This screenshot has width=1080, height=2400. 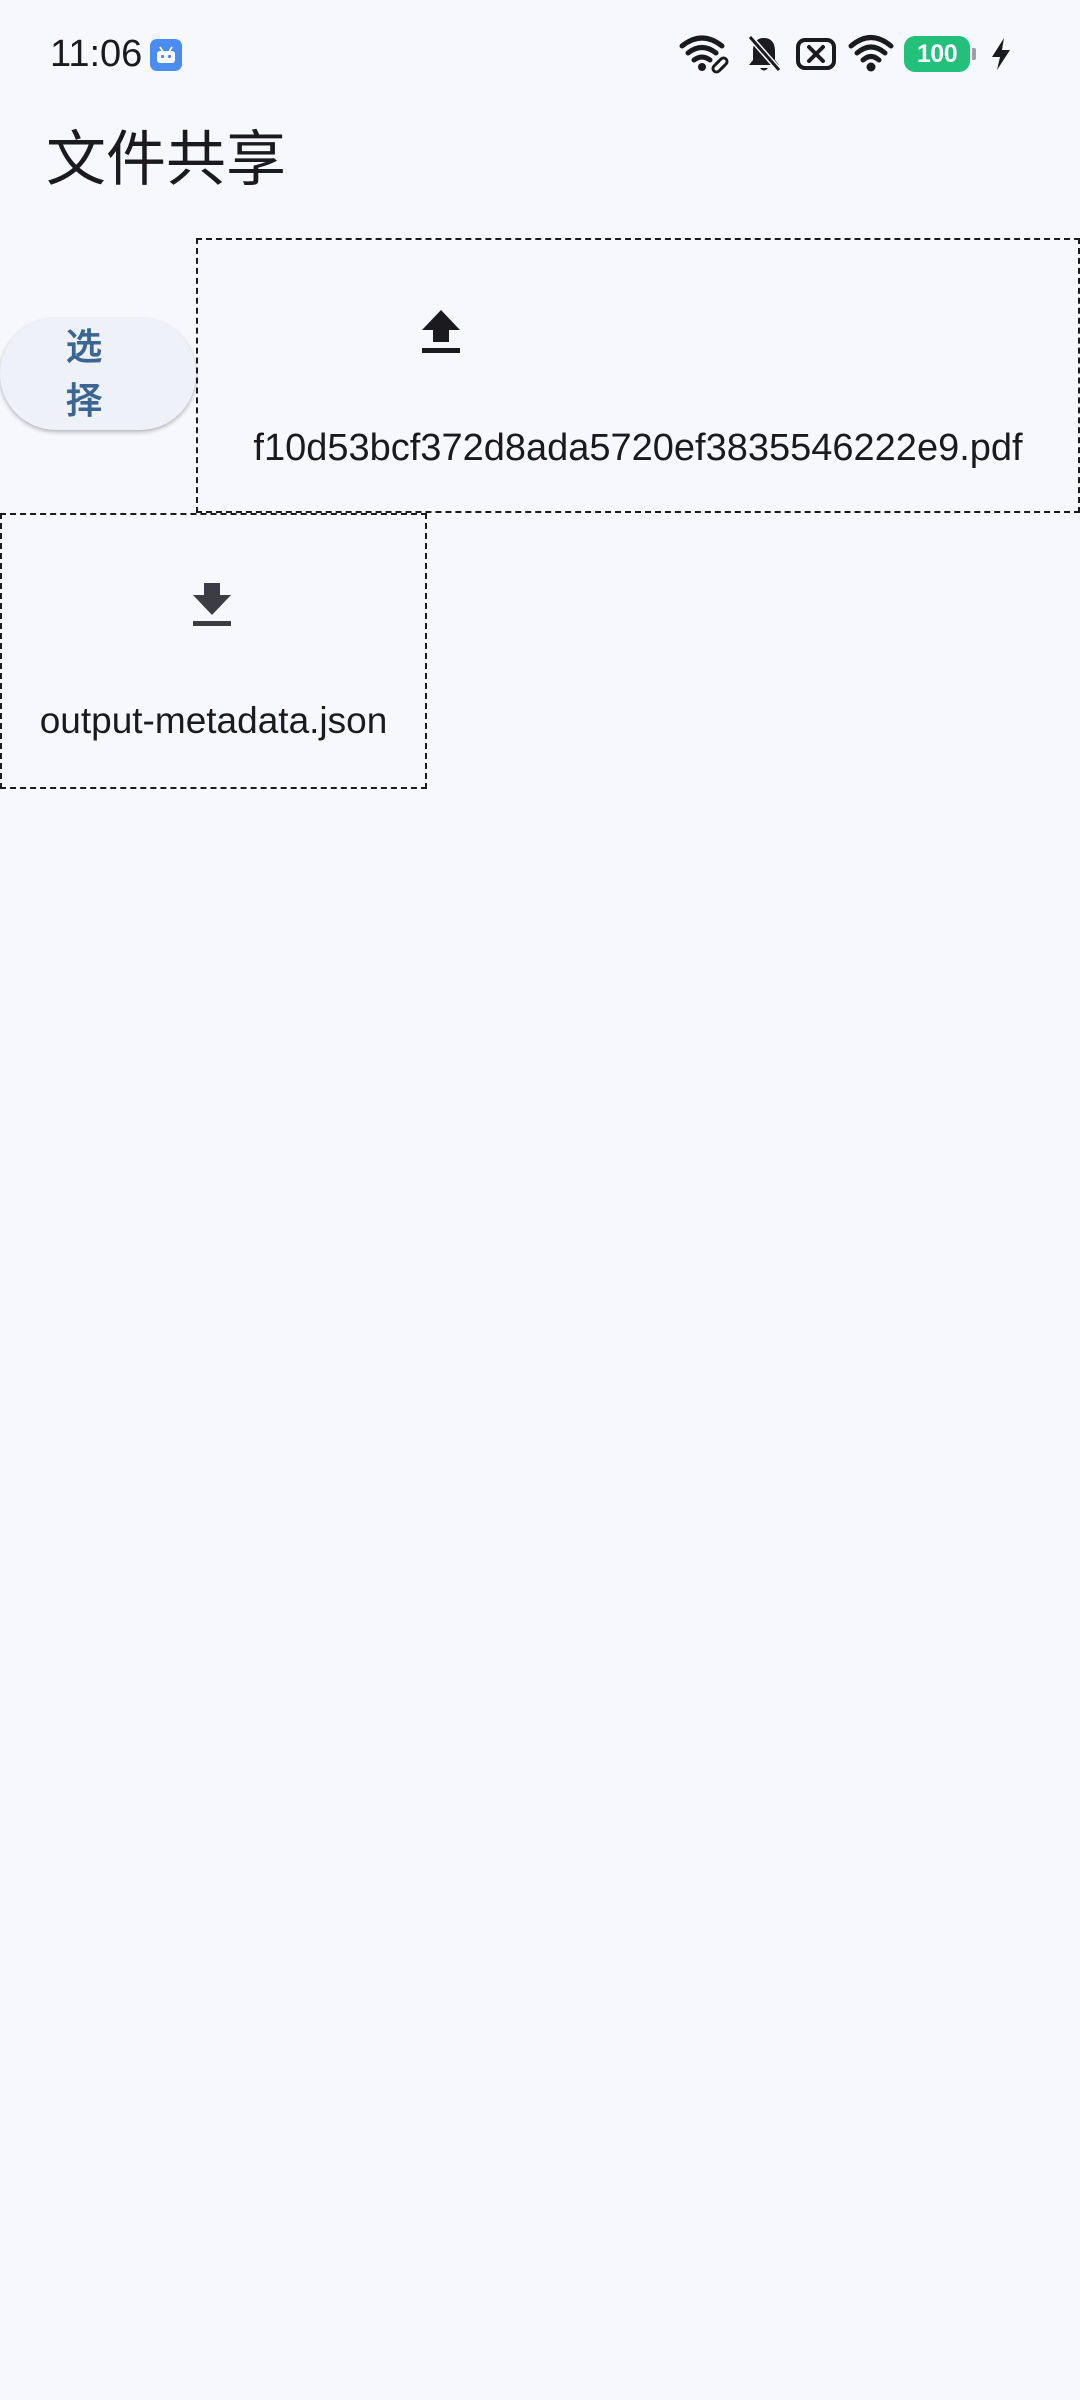 I want to click on upload-file-tile: f10d53bcf372d8ada5720ef3835546222e9.pdf, so click(x=638, y=375).